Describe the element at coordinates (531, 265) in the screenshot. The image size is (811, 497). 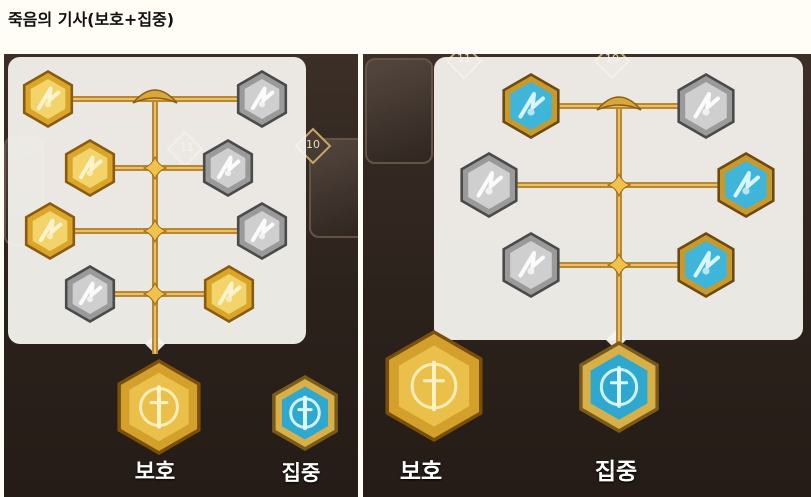
I see `gauntlet-icon` at that location.